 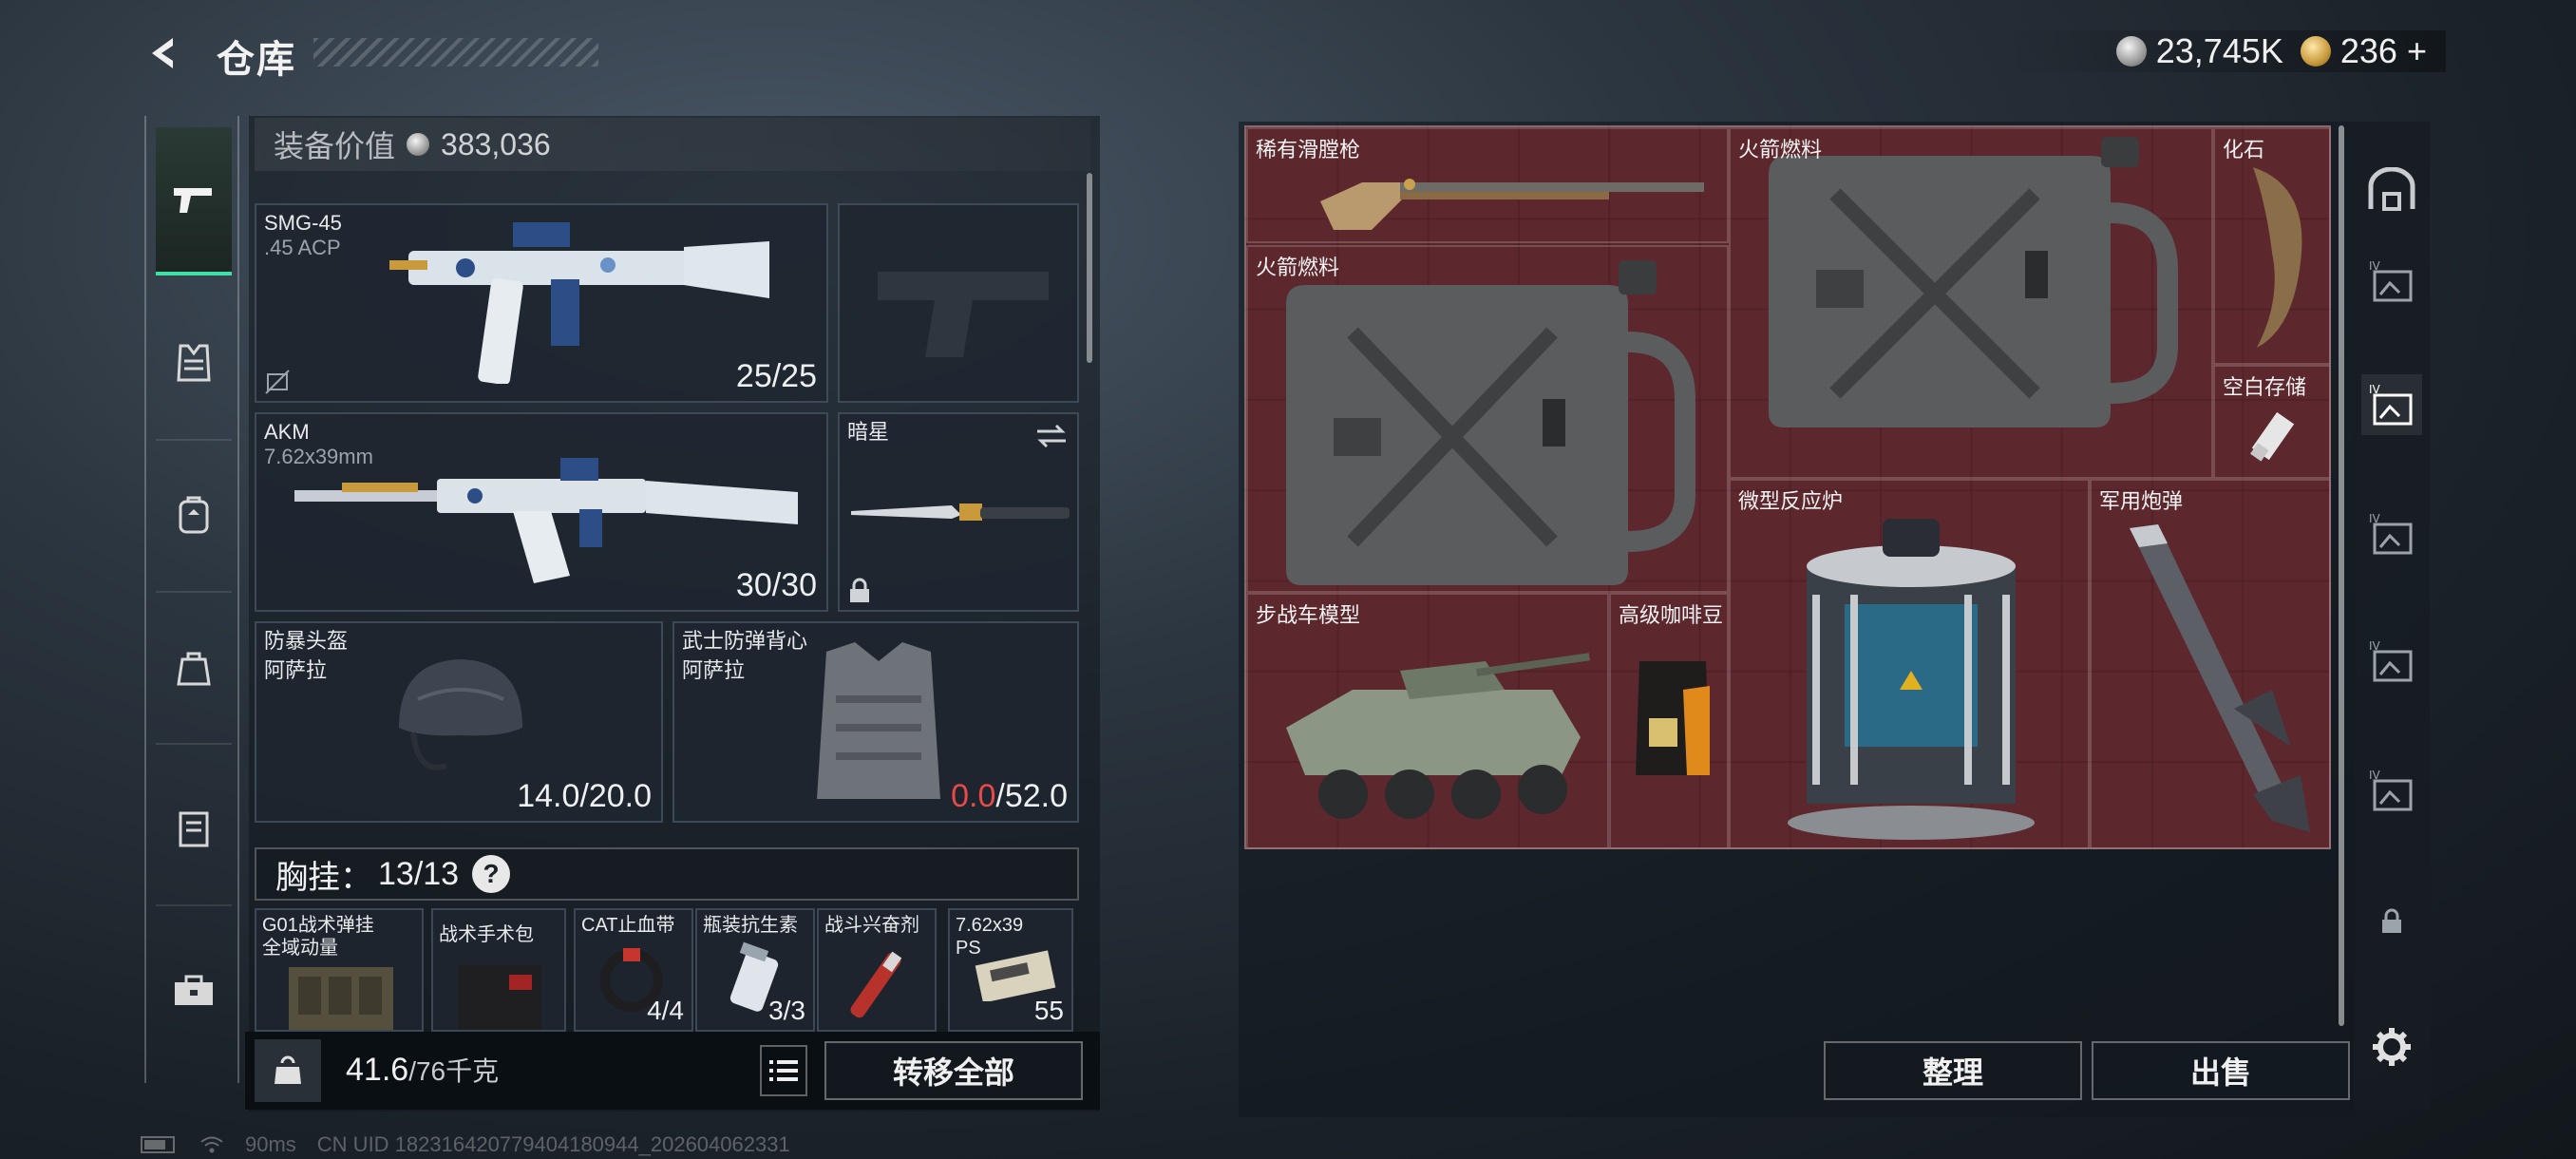 I want to click on helmet-slot: 防暴头盔 阿萨拉 14.0/20.0, so click(x=459, y=722).